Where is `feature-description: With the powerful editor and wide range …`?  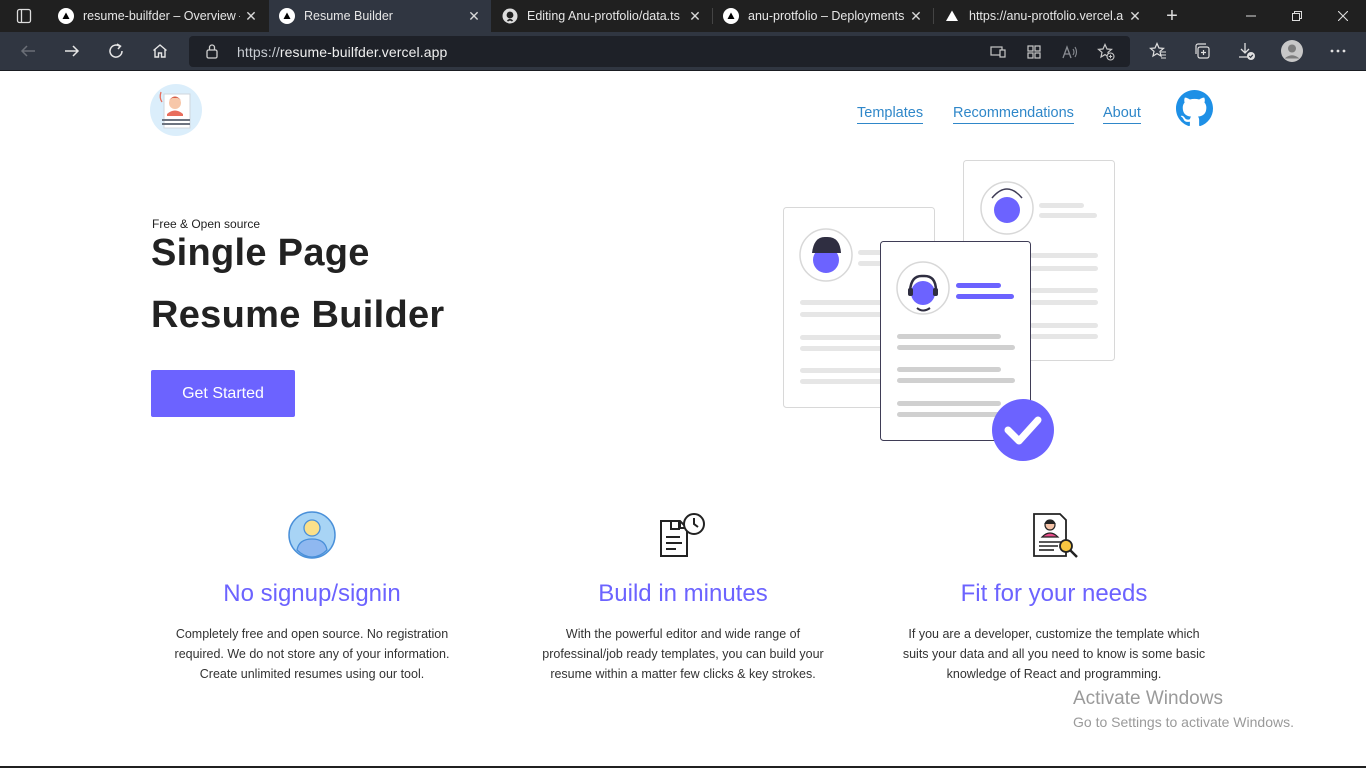 feature-description: With the powerful editor and wide range … is located at coordinates (683, 654).